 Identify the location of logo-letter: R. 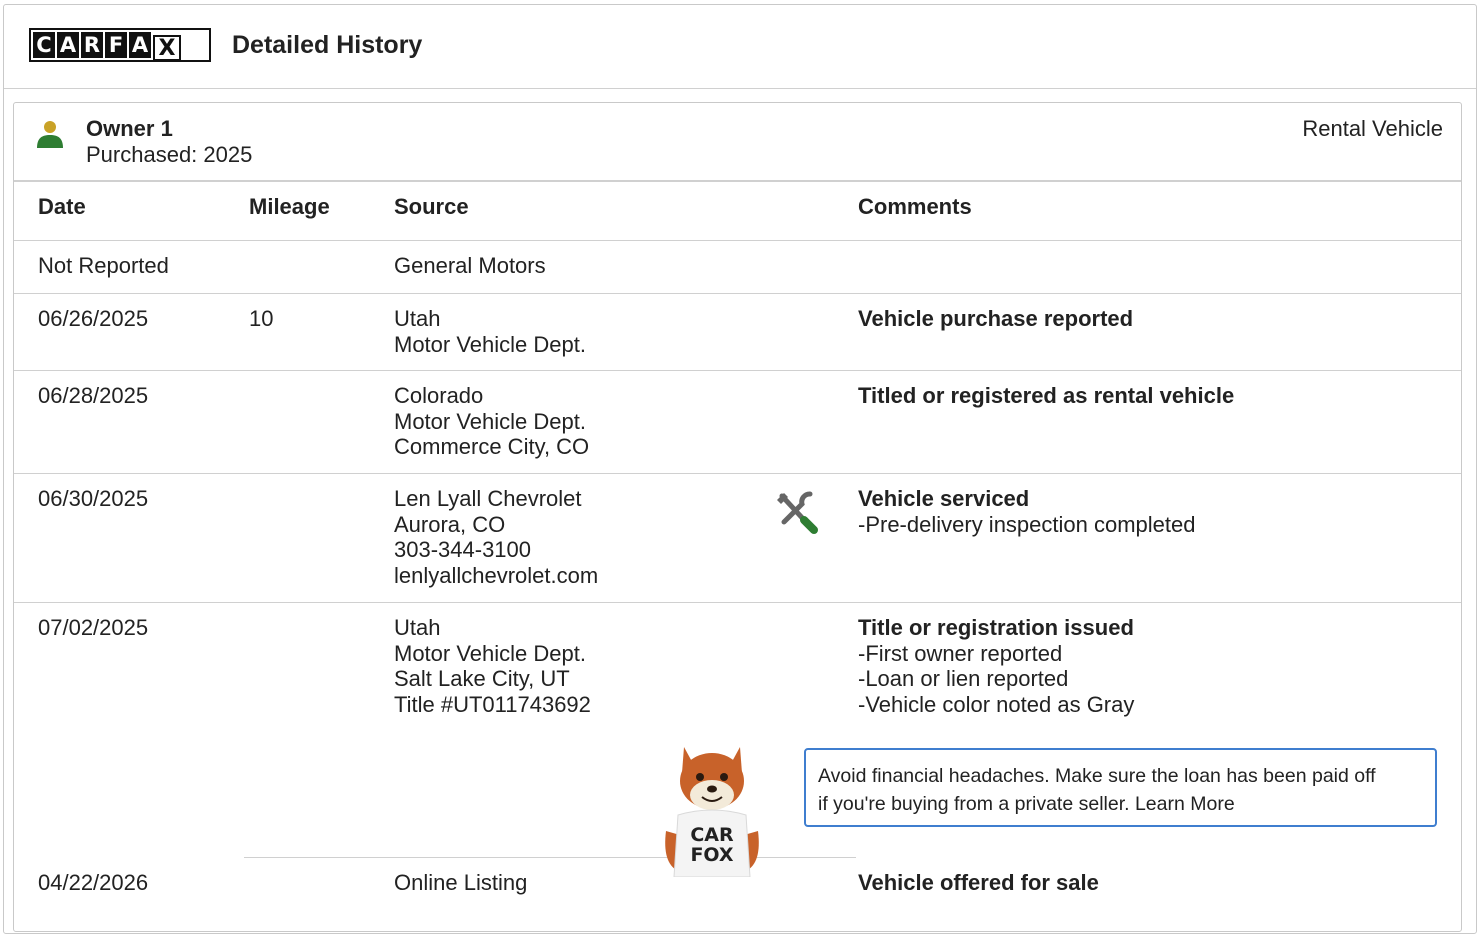
(92, 45).